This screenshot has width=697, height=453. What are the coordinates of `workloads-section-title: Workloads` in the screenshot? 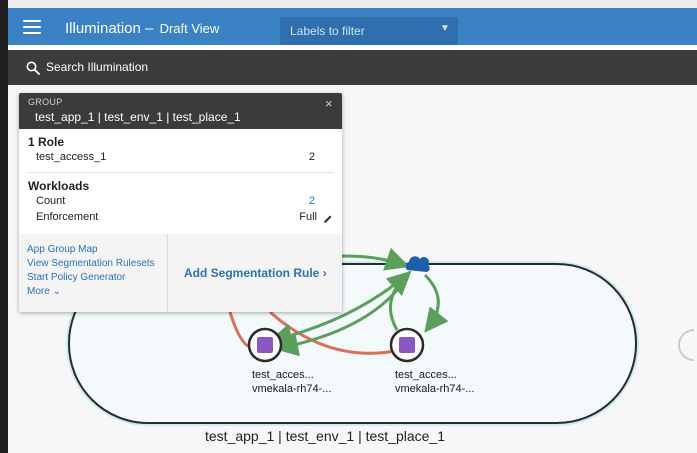 It's located at (59, 186).